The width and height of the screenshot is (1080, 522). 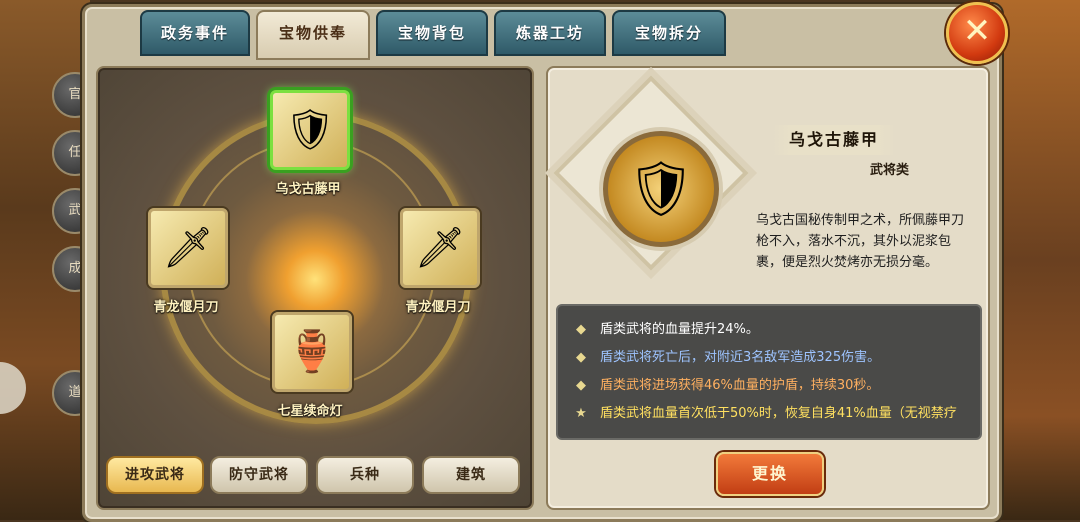 What do you see at coordinates (770, 474) in the screenshot?
I see `swap-button: 更换` at bounding box center [770, 474].